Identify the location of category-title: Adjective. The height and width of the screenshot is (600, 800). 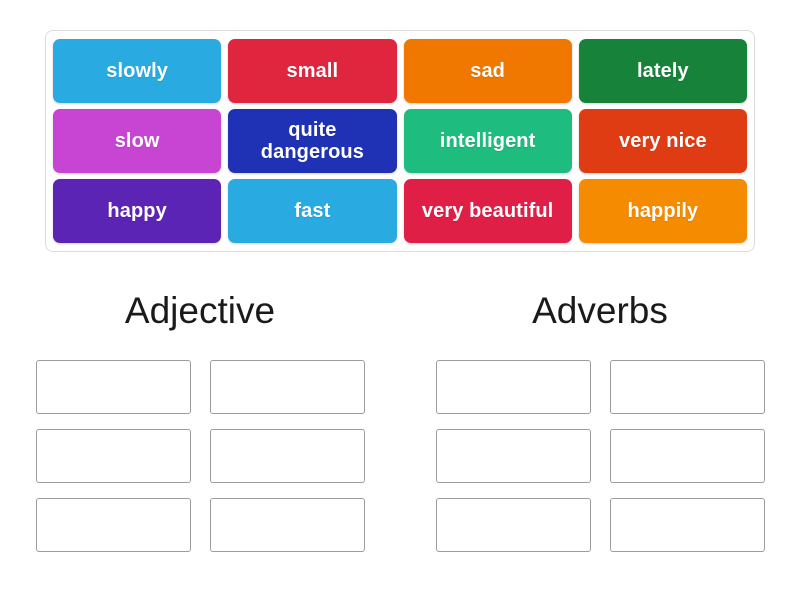
(200, 310).